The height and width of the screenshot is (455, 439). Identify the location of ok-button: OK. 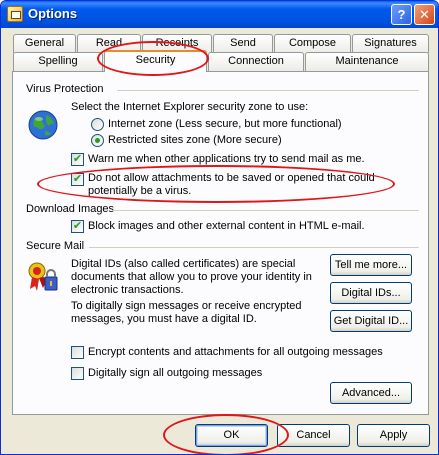
(231, 435).